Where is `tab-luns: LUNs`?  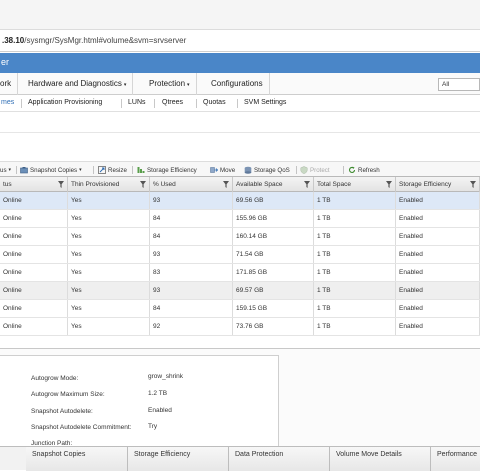 tab-luns: LUNs is located at coordinates (137, 102).